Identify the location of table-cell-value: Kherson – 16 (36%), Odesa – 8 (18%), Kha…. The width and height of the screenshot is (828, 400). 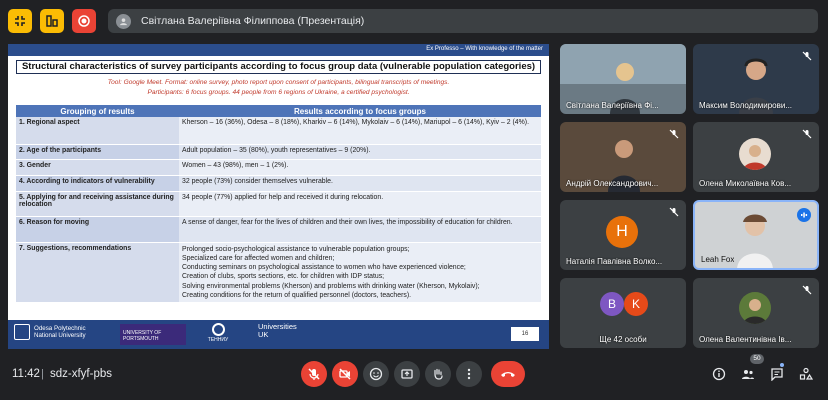
(360, 131).